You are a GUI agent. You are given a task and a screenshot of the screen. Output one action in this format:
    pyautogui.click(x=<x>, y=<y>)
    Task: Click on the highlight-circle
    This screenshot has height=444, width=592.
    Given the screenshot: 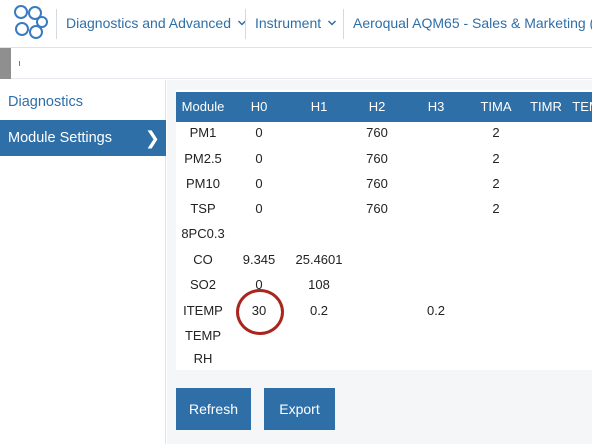 What is the action you would take?
    pyautogui.click(x=260, y=312)
    